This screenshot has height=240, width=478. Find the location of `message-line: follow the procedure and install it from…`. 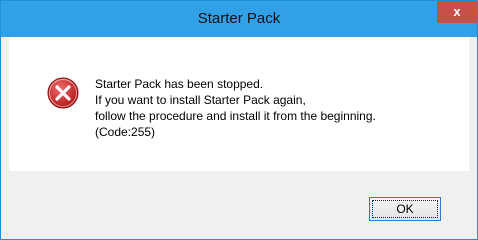

message-line: follow the procedure and install it from… is located at coordinates (235, 116).